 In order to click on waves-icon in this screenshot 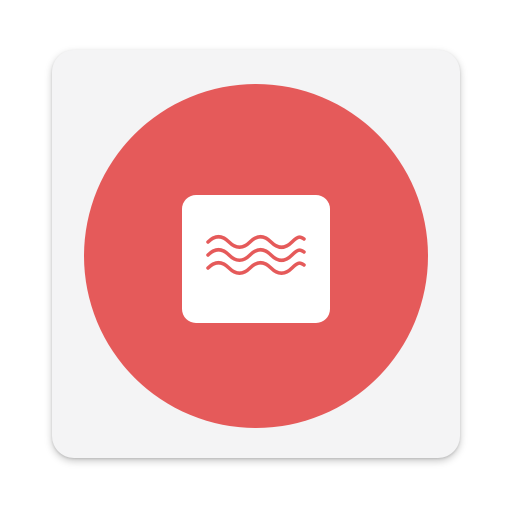, I will do `click(256, 255)`.